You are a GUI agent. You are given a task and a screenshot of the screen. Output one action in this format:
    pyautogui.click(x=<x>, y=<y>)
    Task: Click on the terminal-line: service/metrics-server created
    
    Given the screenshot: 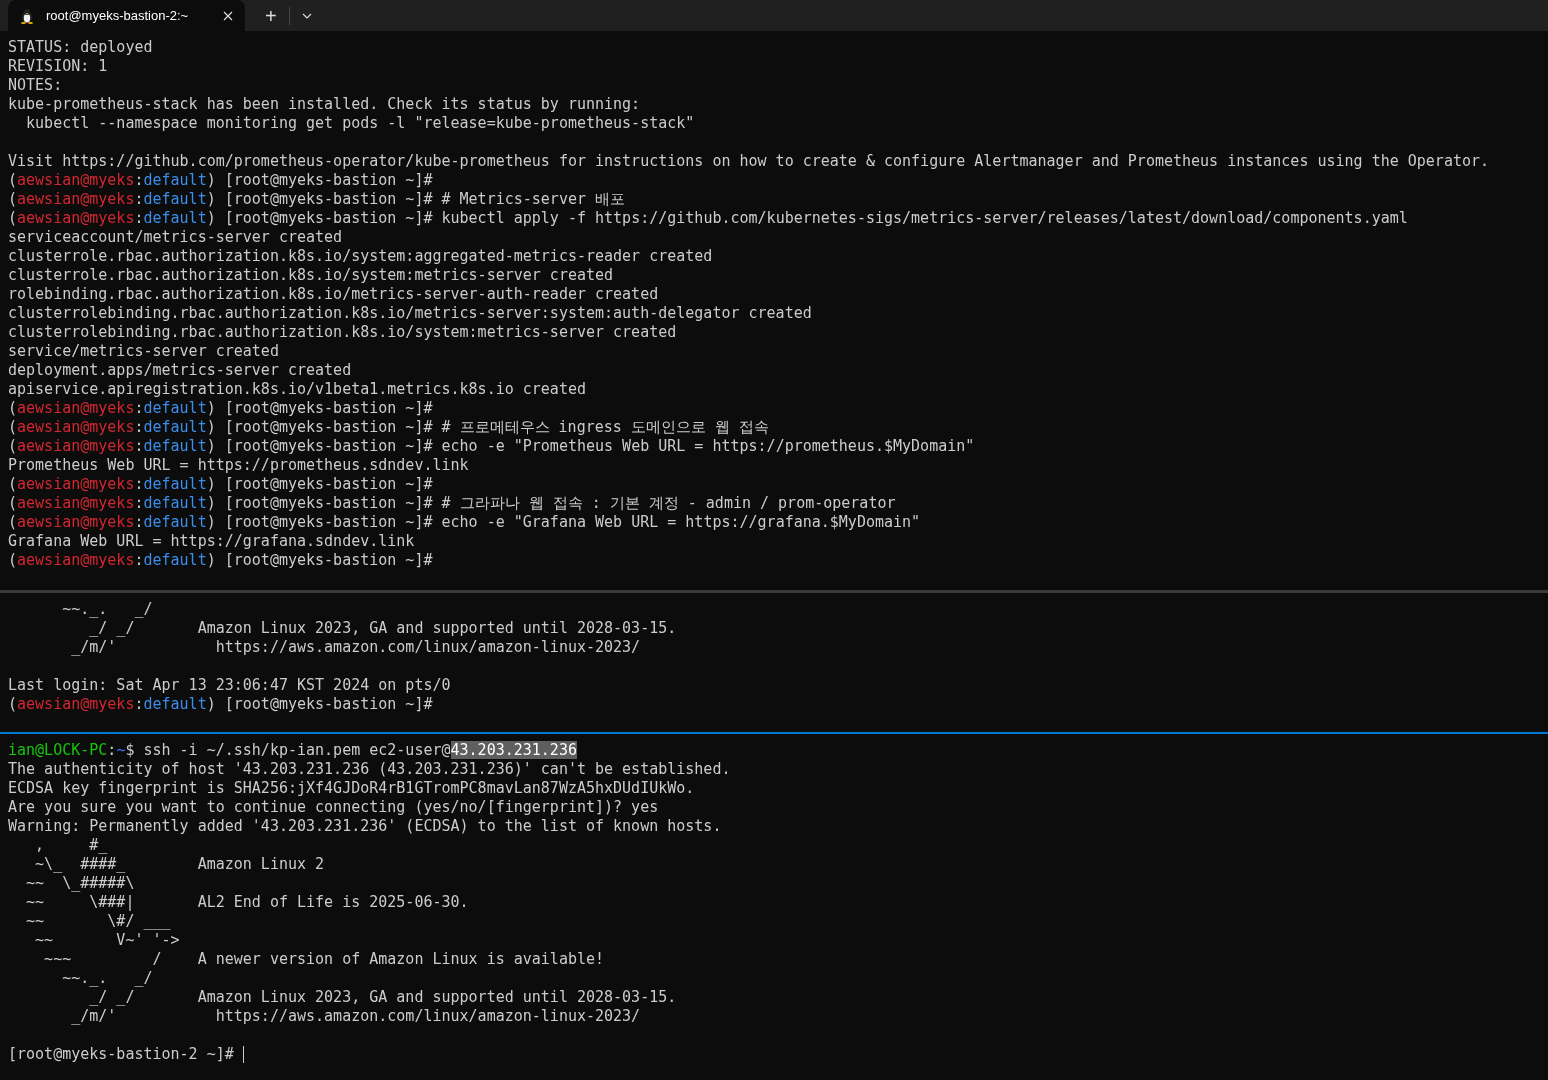 What is the action you would take?
    pyautogui.click(x=143, y=351)
    